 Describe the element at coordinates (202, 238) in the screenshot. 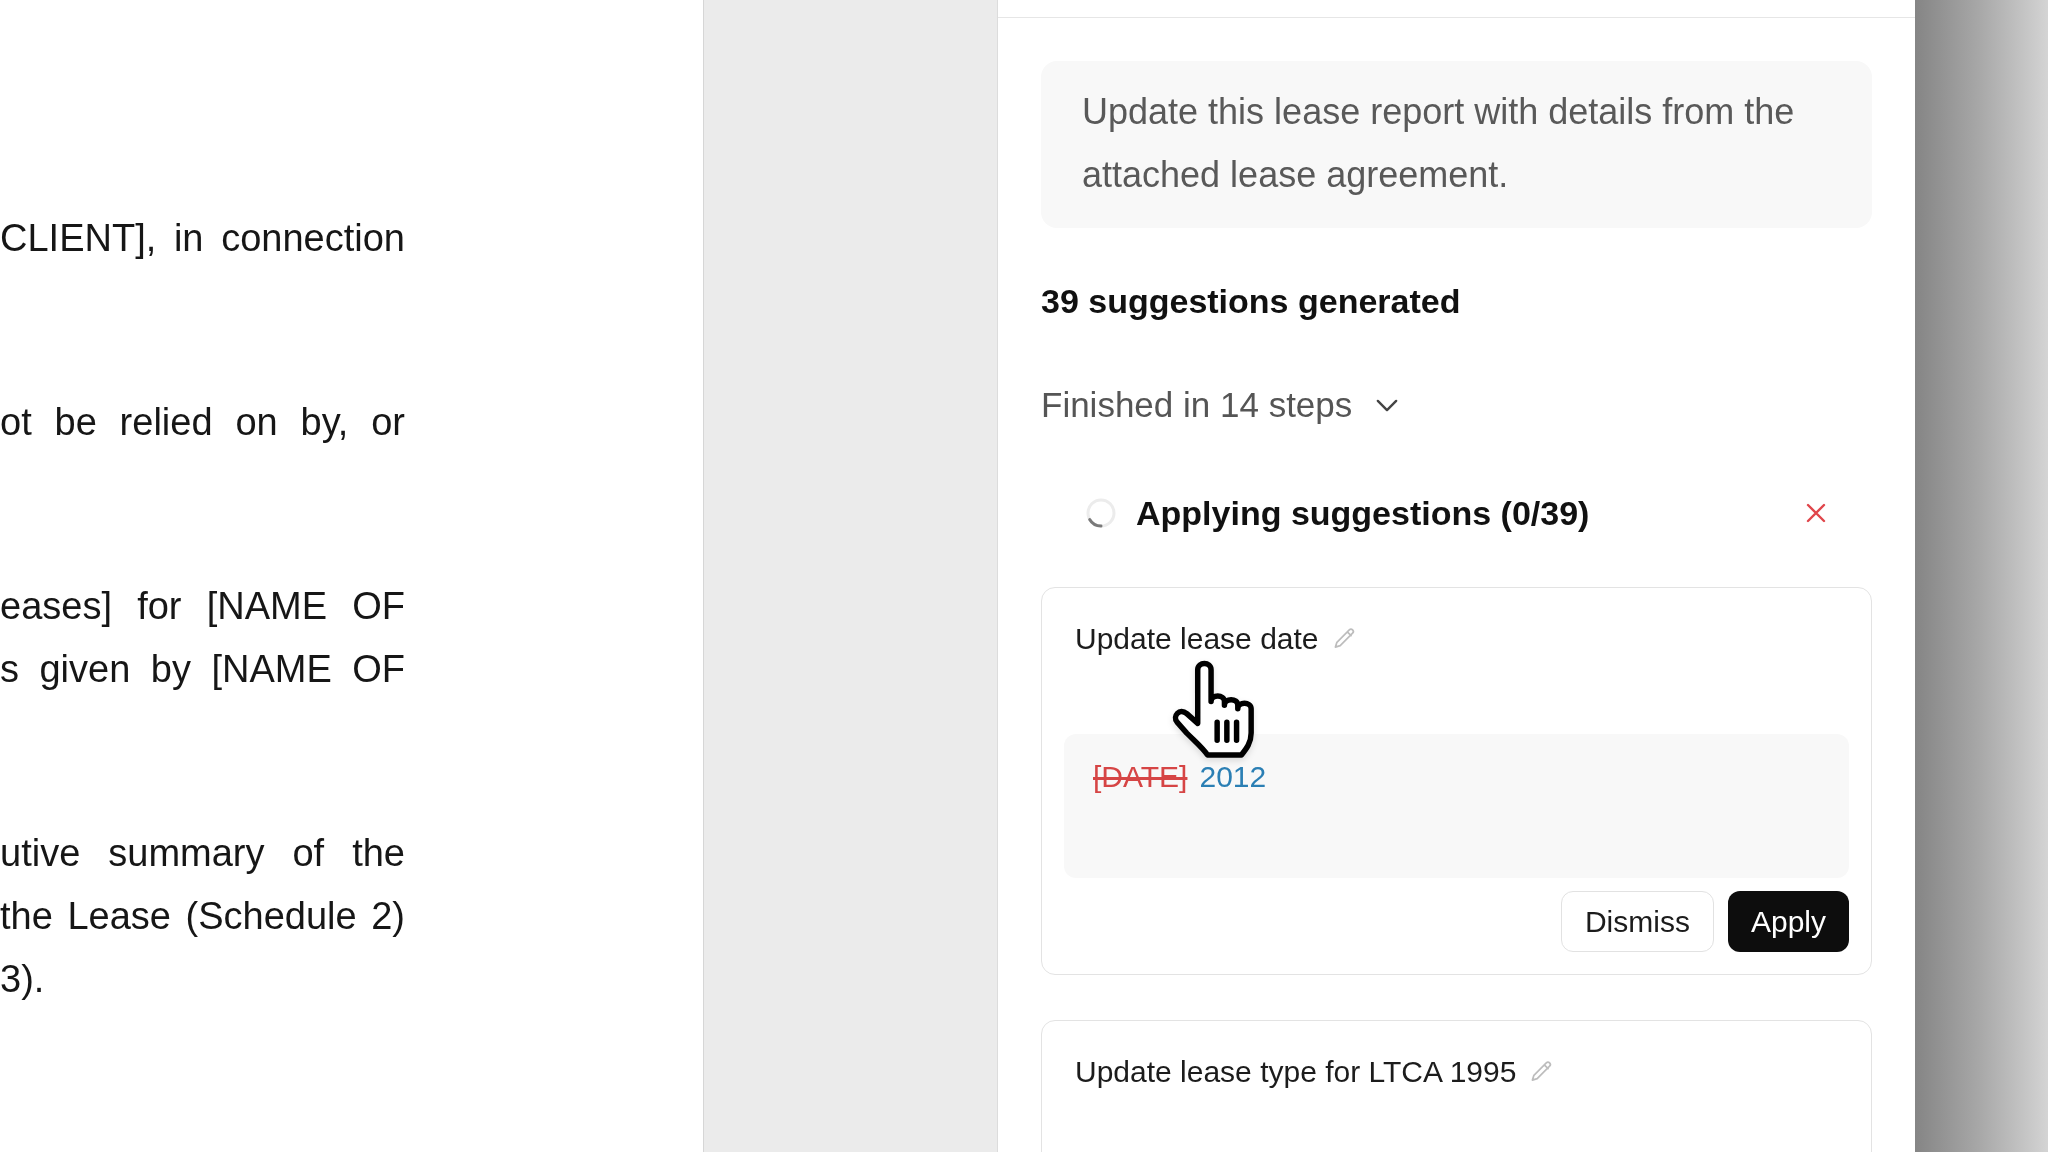

I see `document-text: CLIENT], in connection` at that location.